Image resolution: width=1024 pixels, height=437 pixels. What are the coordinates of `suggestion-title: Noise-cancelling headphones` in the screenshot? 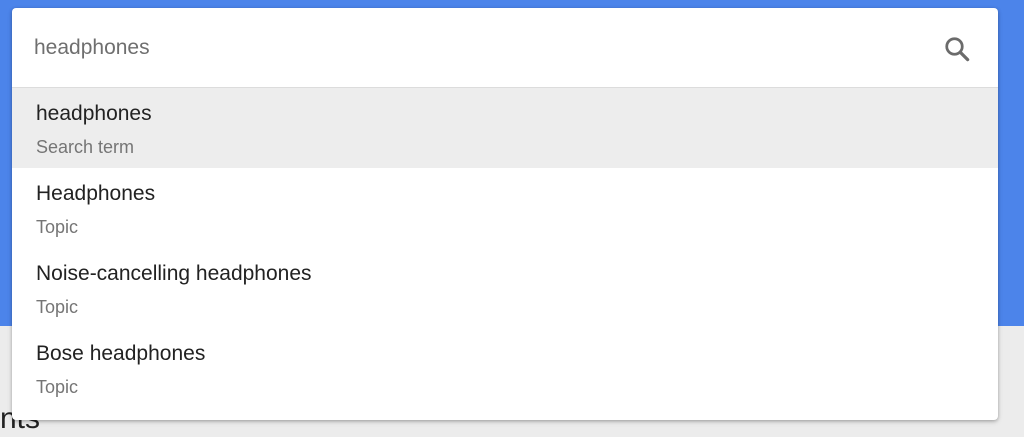 It's located at (174, 273).